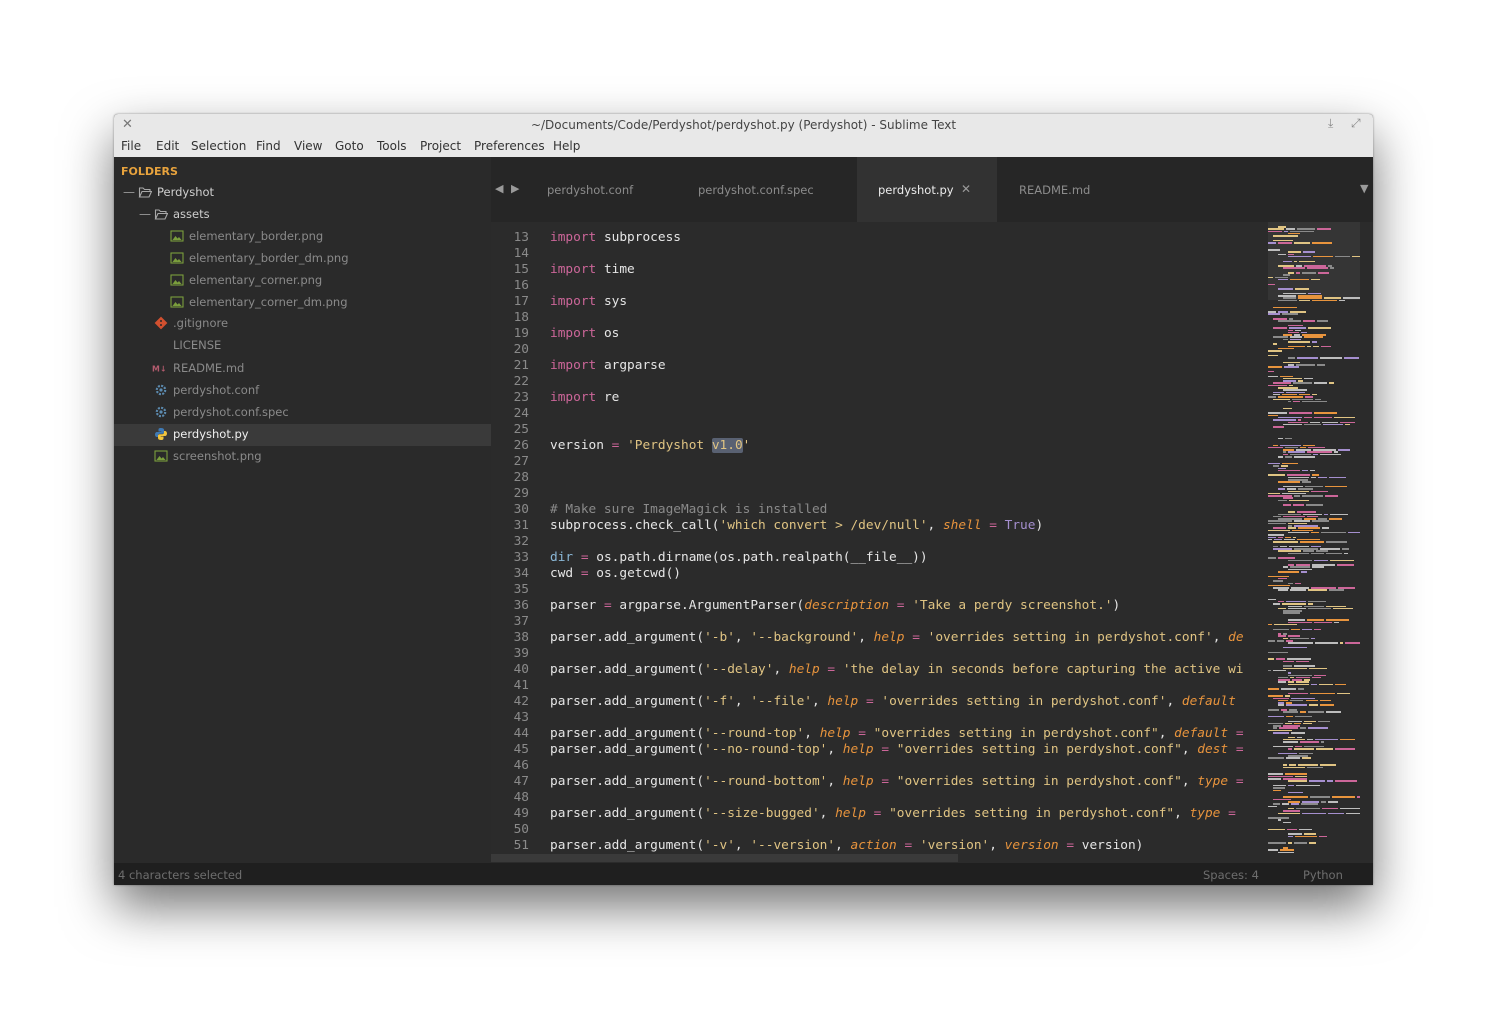 The width and height of the screenshot is (1486, 1030). What do you see at coordinates (1356, 123) in the screenshot?
I see `maximize-icon: ⤢` at bounding box center [1356, 123].